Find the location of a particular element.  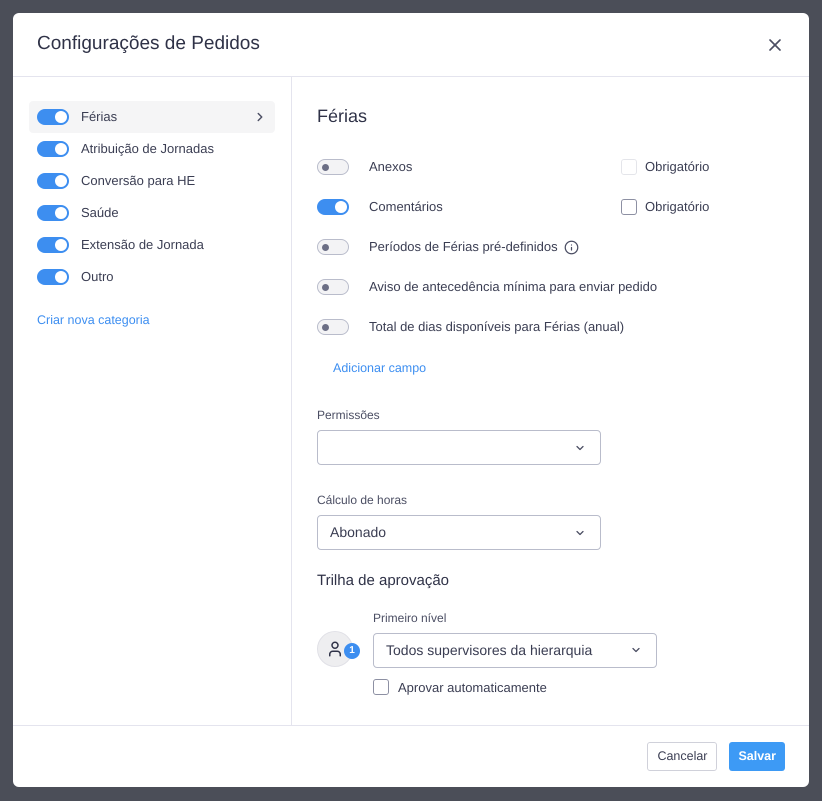

category-item: Férias is located at coordinates (152, 117).